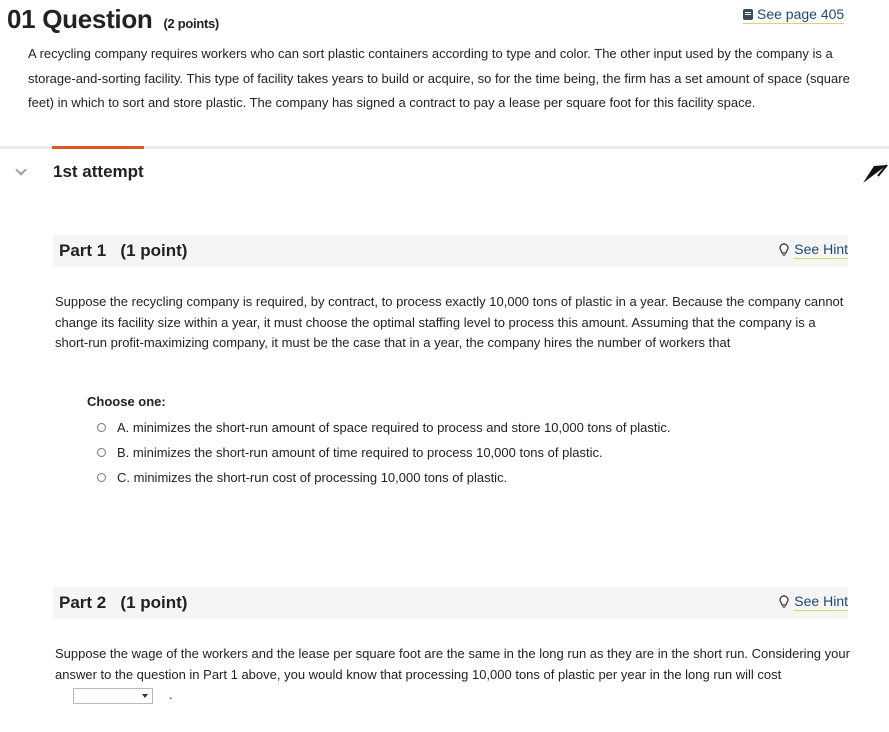  Describe the element at coordinates (98, 147) in the screenshot. I see `active-tab-indicator` at that location.